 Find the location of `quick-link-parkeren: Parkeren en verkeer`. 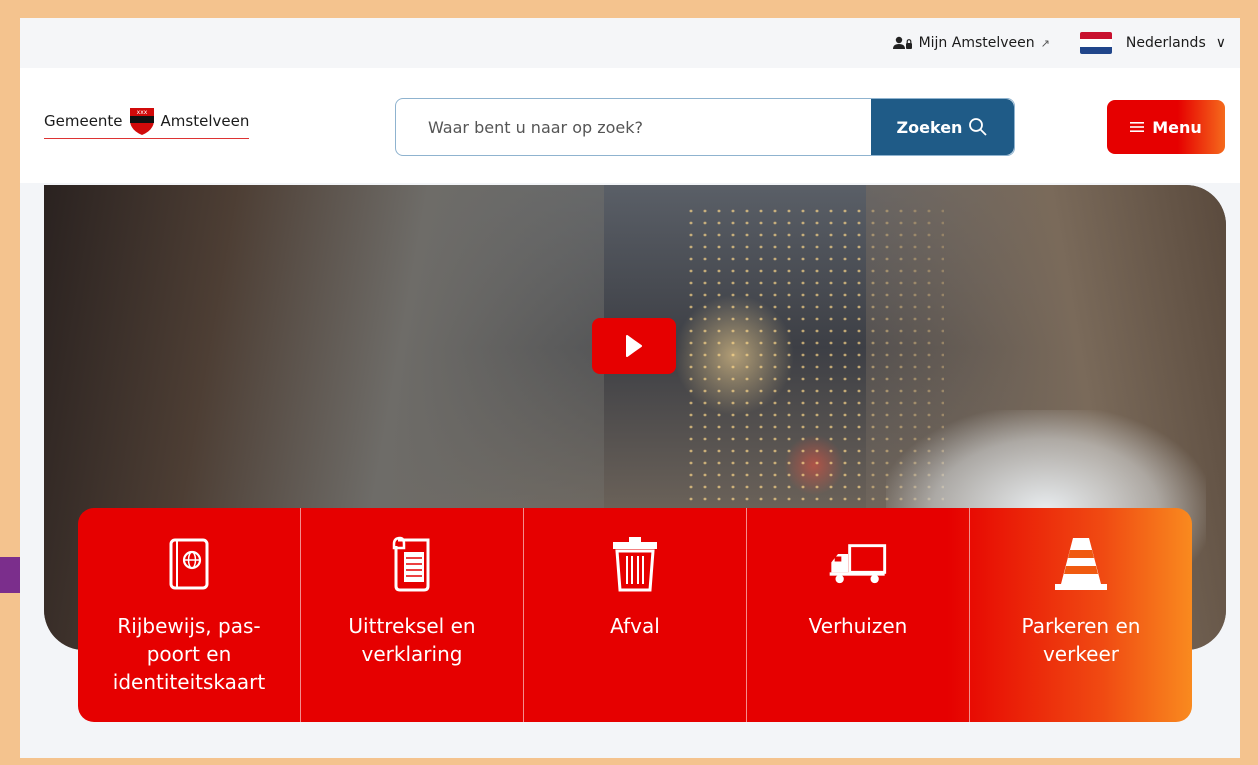

quick-link-parkeren: Parkeren en verkeer is located at coordinates (1081, 615).